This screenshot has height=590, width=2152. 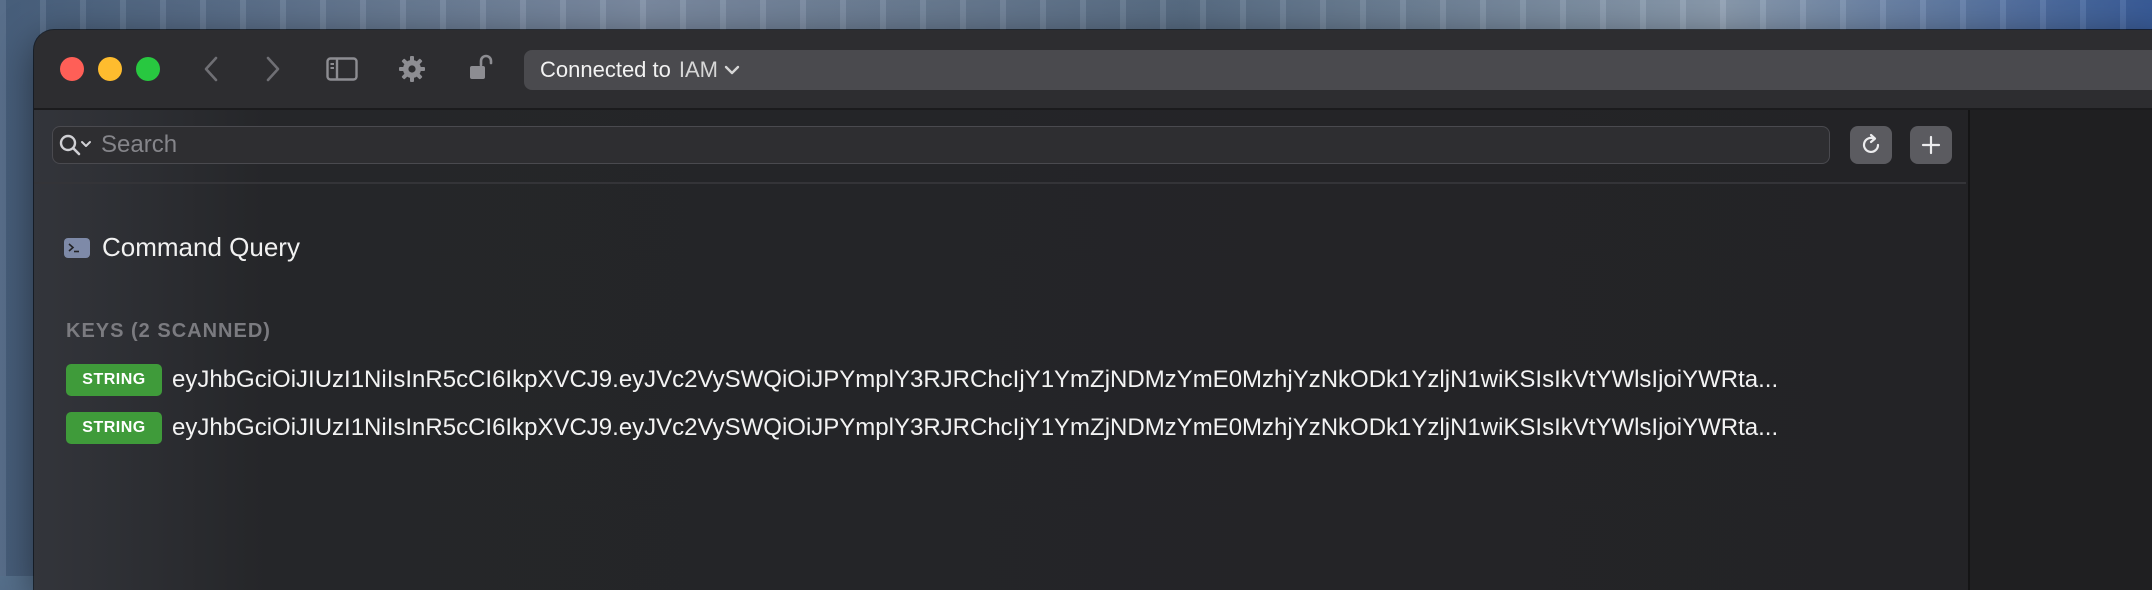 I want to click on search-input, so click(x=964, y=145).